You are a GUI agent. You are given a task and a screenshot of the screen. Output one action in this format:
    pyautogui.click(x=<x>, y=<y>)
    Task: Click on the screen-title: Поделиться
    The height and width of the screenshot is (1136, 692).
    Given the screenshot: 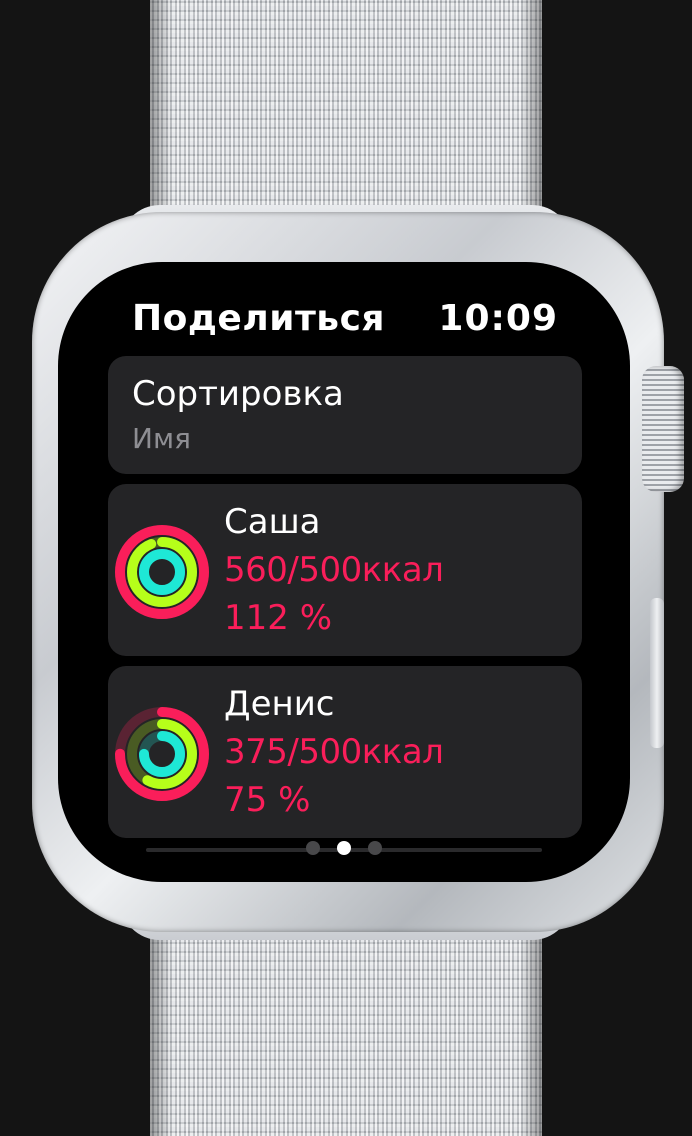 What is the action you would take?
    pyautogui.click(x=259, y=318)
    